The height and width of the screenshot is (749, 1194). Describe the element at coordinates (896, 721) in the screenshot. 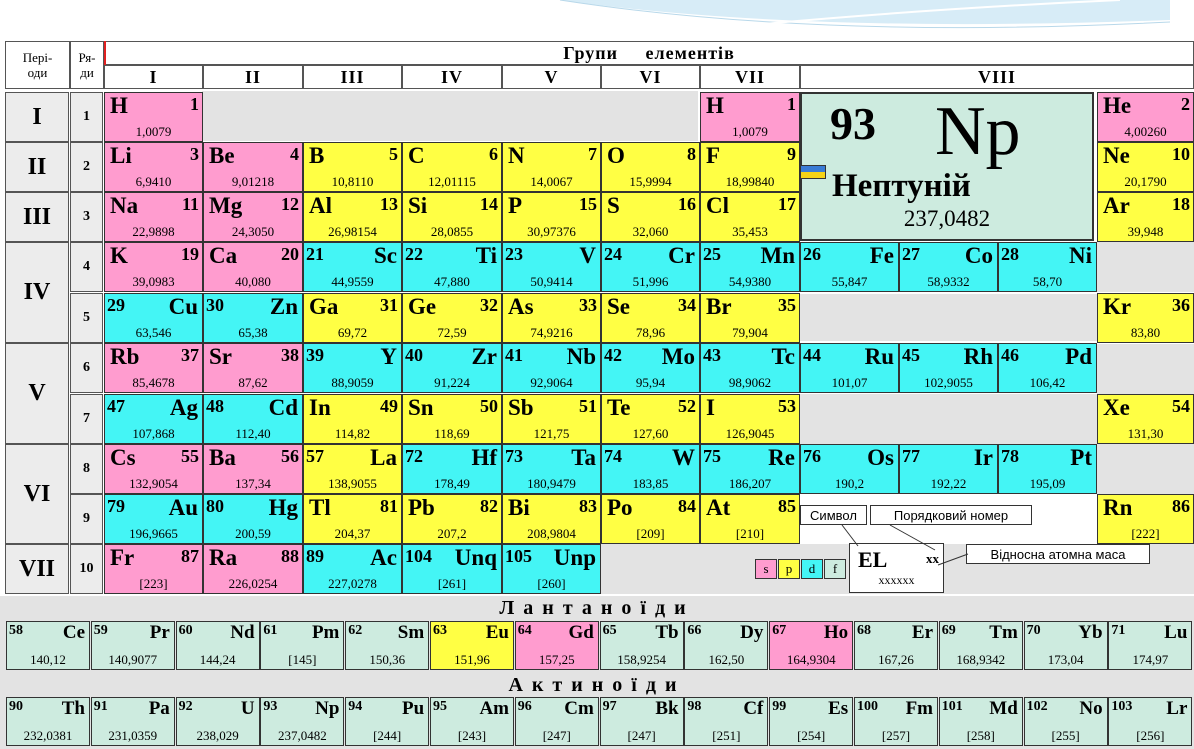

I see `actinides-cell-fm: 100 Fm [257]` at that location.